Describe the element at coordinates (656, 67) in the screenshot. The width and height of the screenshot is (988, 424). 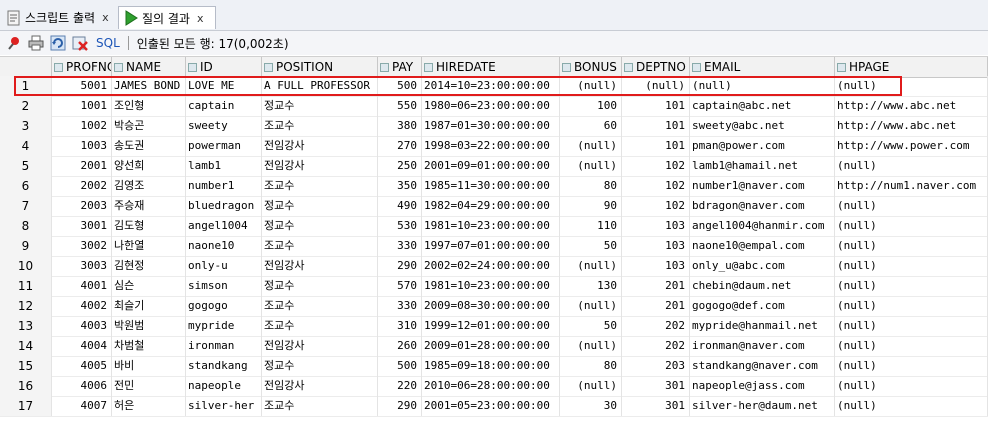
I see `column-header-deptno: DEPTNO` at that location.